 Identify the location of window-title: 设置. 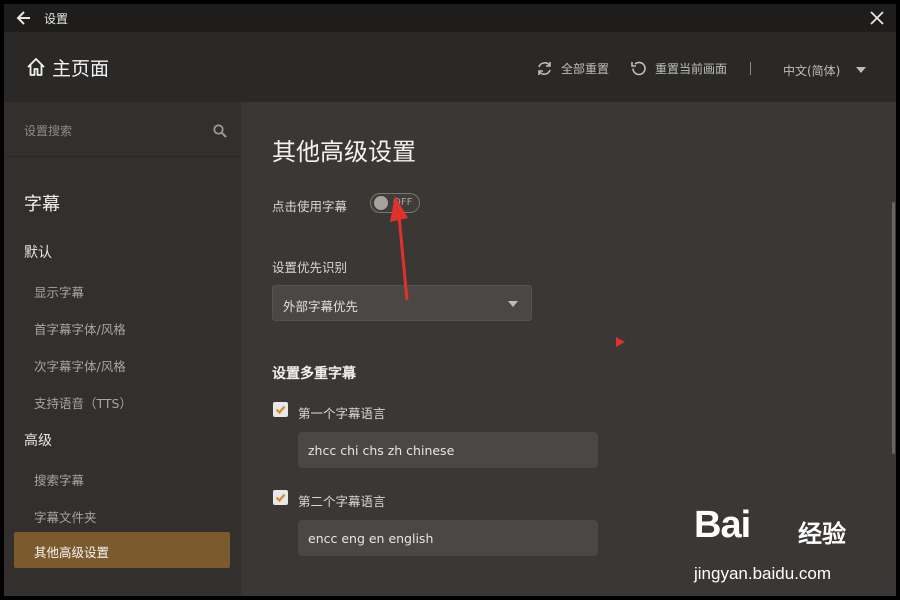
(56, 19).